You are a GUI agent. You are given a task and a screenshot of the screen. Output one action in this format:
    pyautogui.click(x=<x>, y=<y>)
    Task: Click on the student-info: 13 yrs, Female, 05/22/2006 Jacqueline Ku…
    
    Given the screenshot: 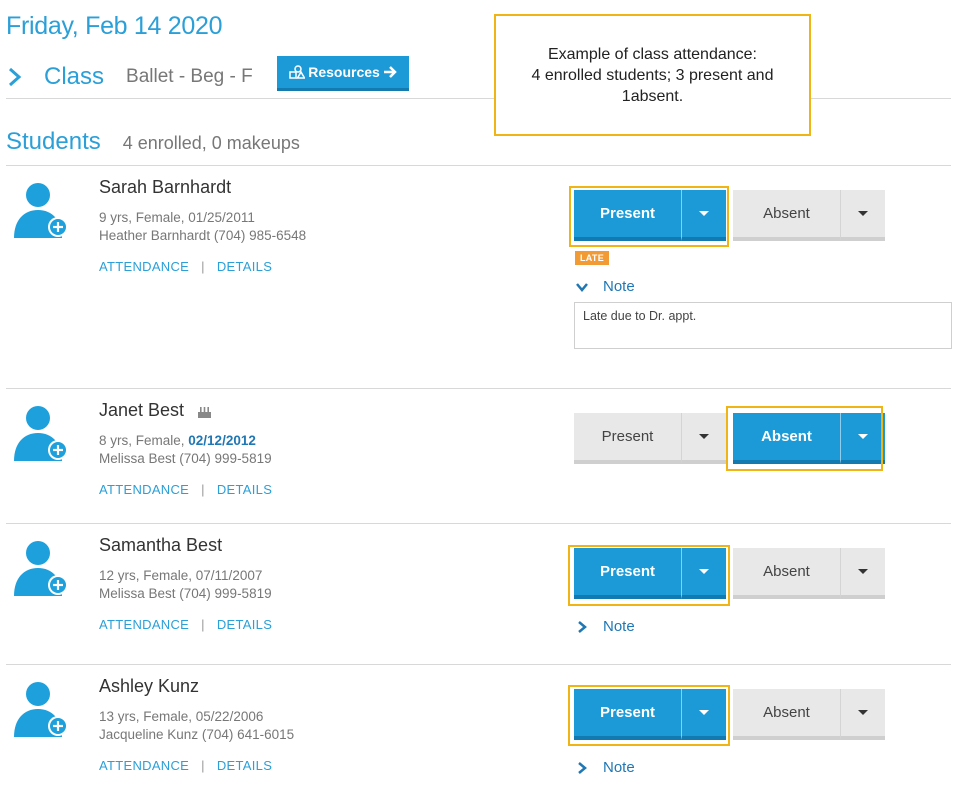 What is the action you would take?
    pyautogui.click(x=196, y=726)
    